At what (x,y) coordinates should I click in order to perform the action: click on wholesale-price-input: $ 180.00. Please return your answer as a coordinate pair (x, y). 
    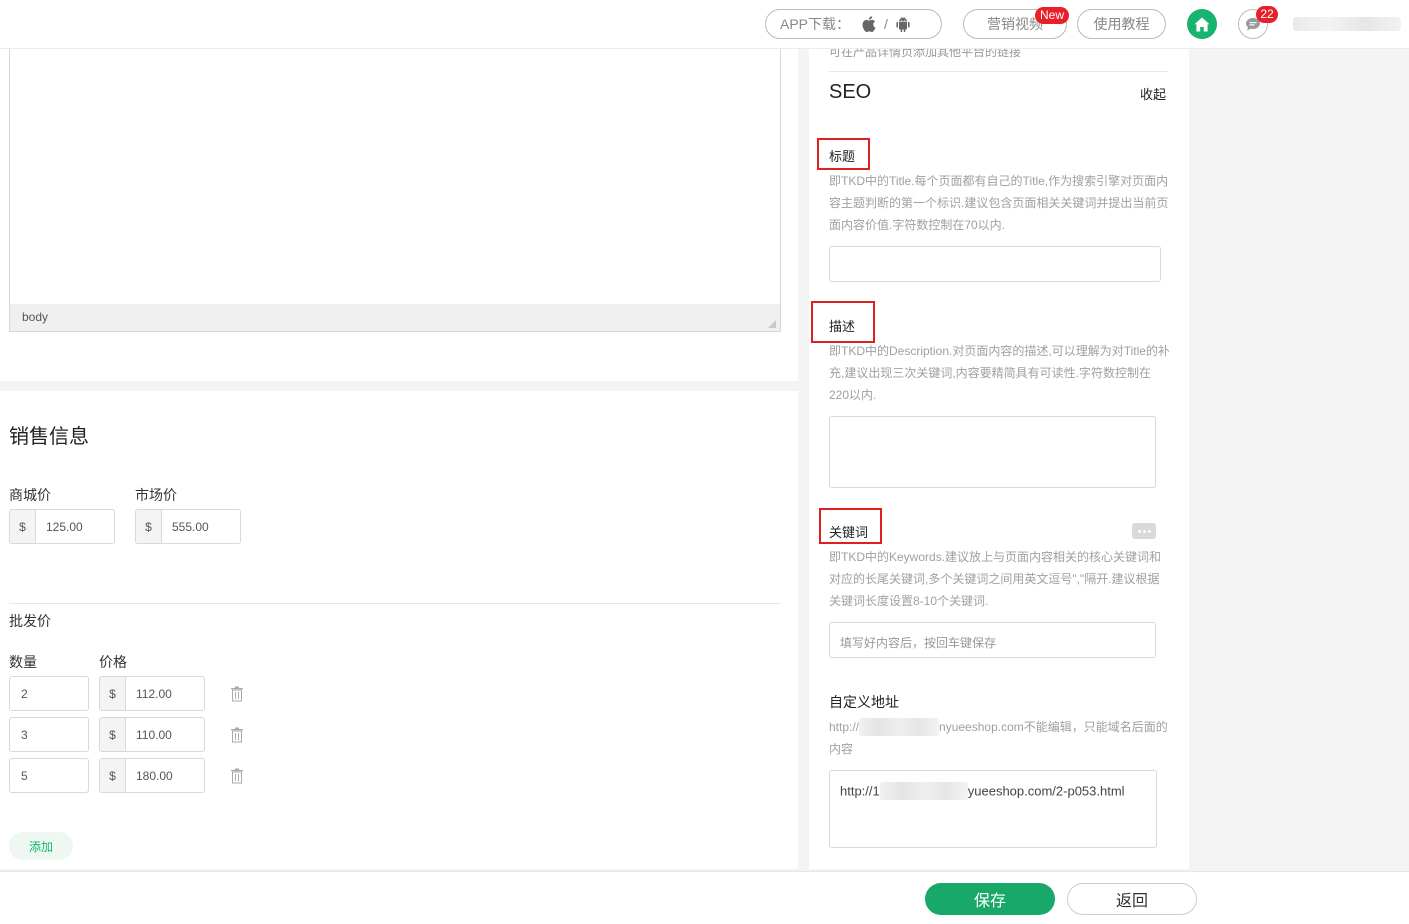
    Looking at the image, I should click on (152, 775).